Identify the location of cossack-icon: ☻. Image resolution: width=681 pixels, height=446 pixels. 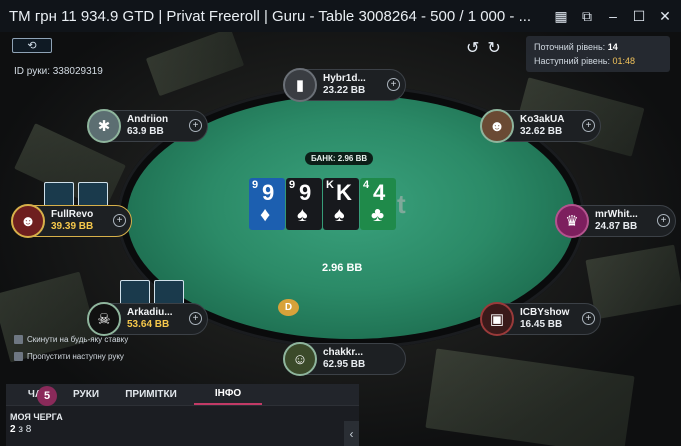
(497, 126).